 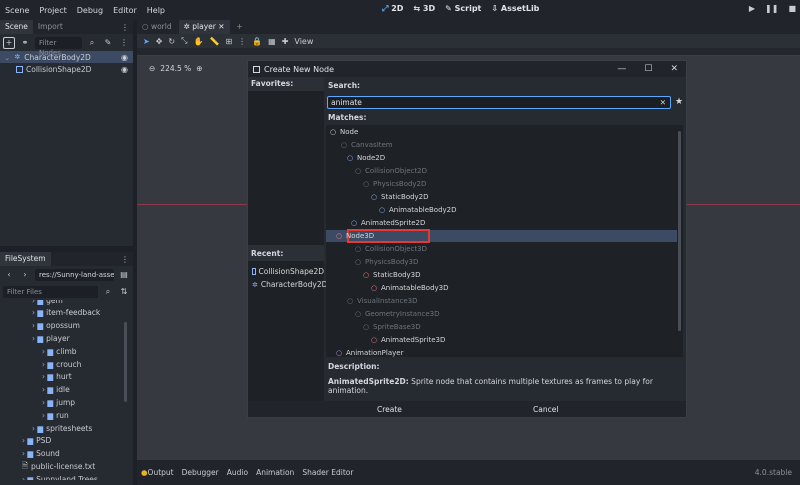 I want to click on script-icon: ✎, so click(x=108, y=43).